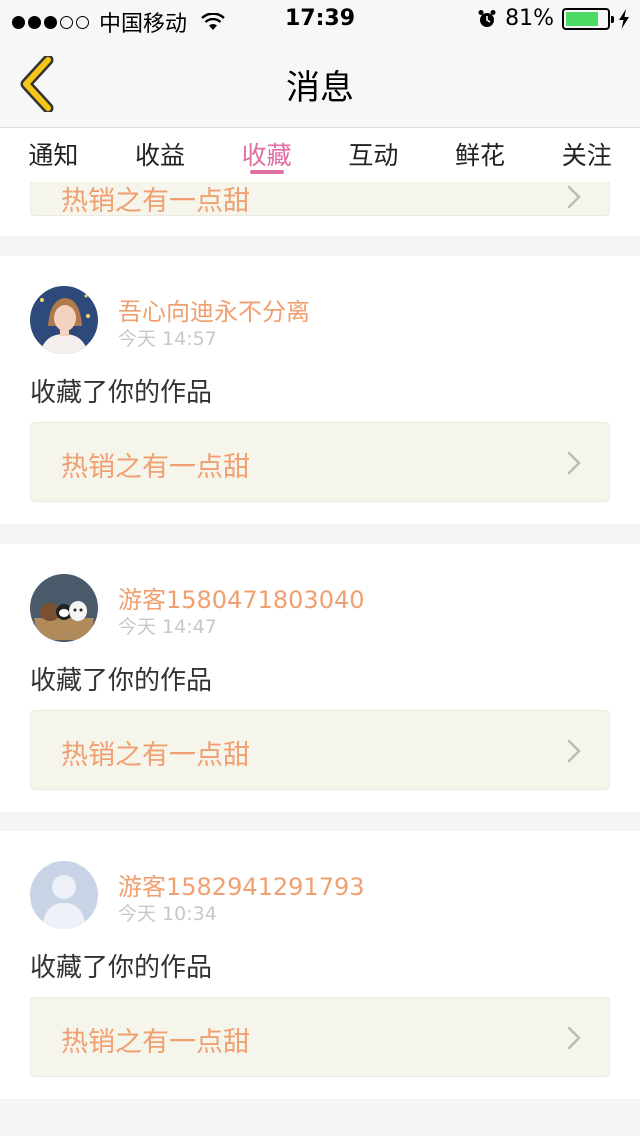  I want to click on timestamp: 今天 14:57, so click(167, 339).